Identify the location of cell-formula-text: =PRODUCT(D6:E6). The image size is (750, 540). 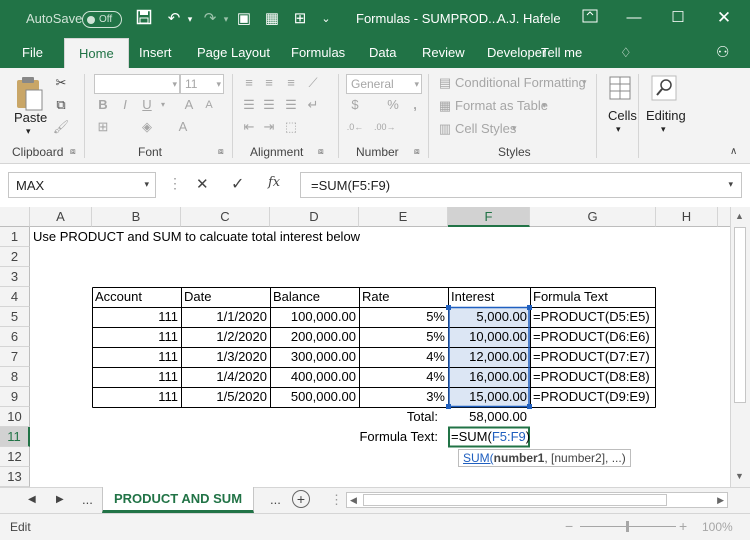
(590, 337).